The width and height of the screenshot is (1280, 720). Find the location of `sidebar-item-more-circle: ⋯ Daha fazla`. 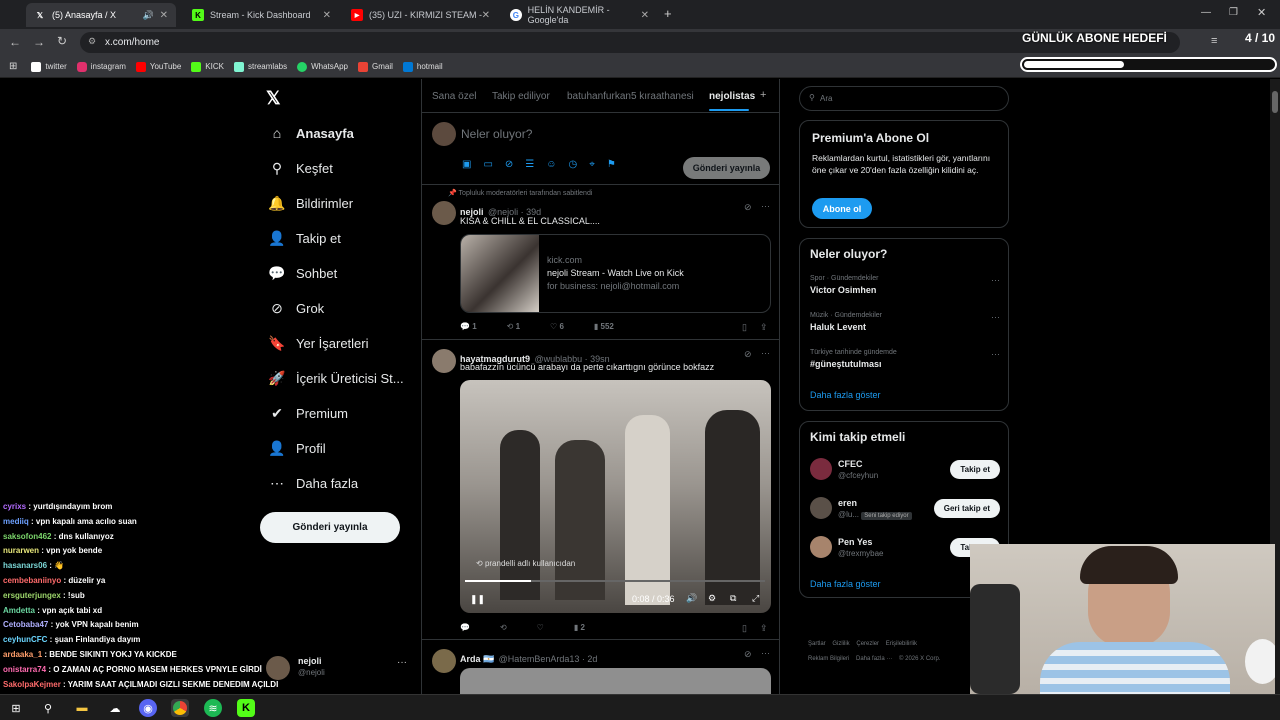

sidebar-item-more-circle: ⋯ Daha fazla is located at coordinates (313, 483).